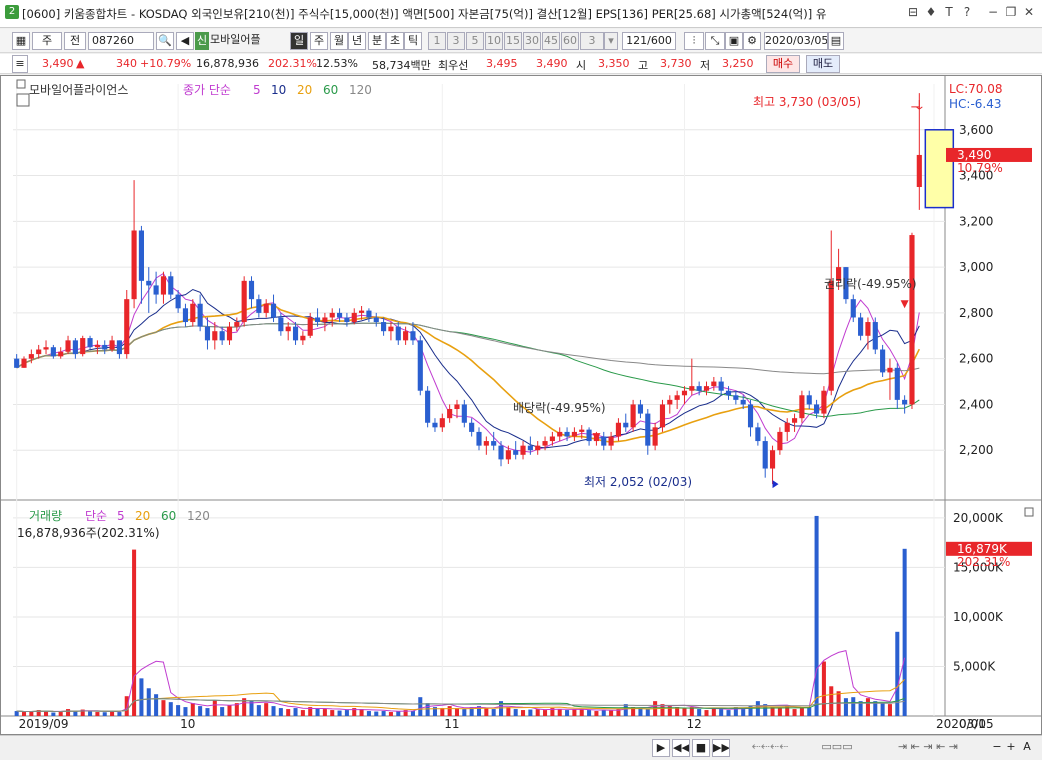 This screenshot has width=1042, height=760. Describe the element at coordinates (299, 41) in the screenshot. I see `tab-day: 일` at that location.